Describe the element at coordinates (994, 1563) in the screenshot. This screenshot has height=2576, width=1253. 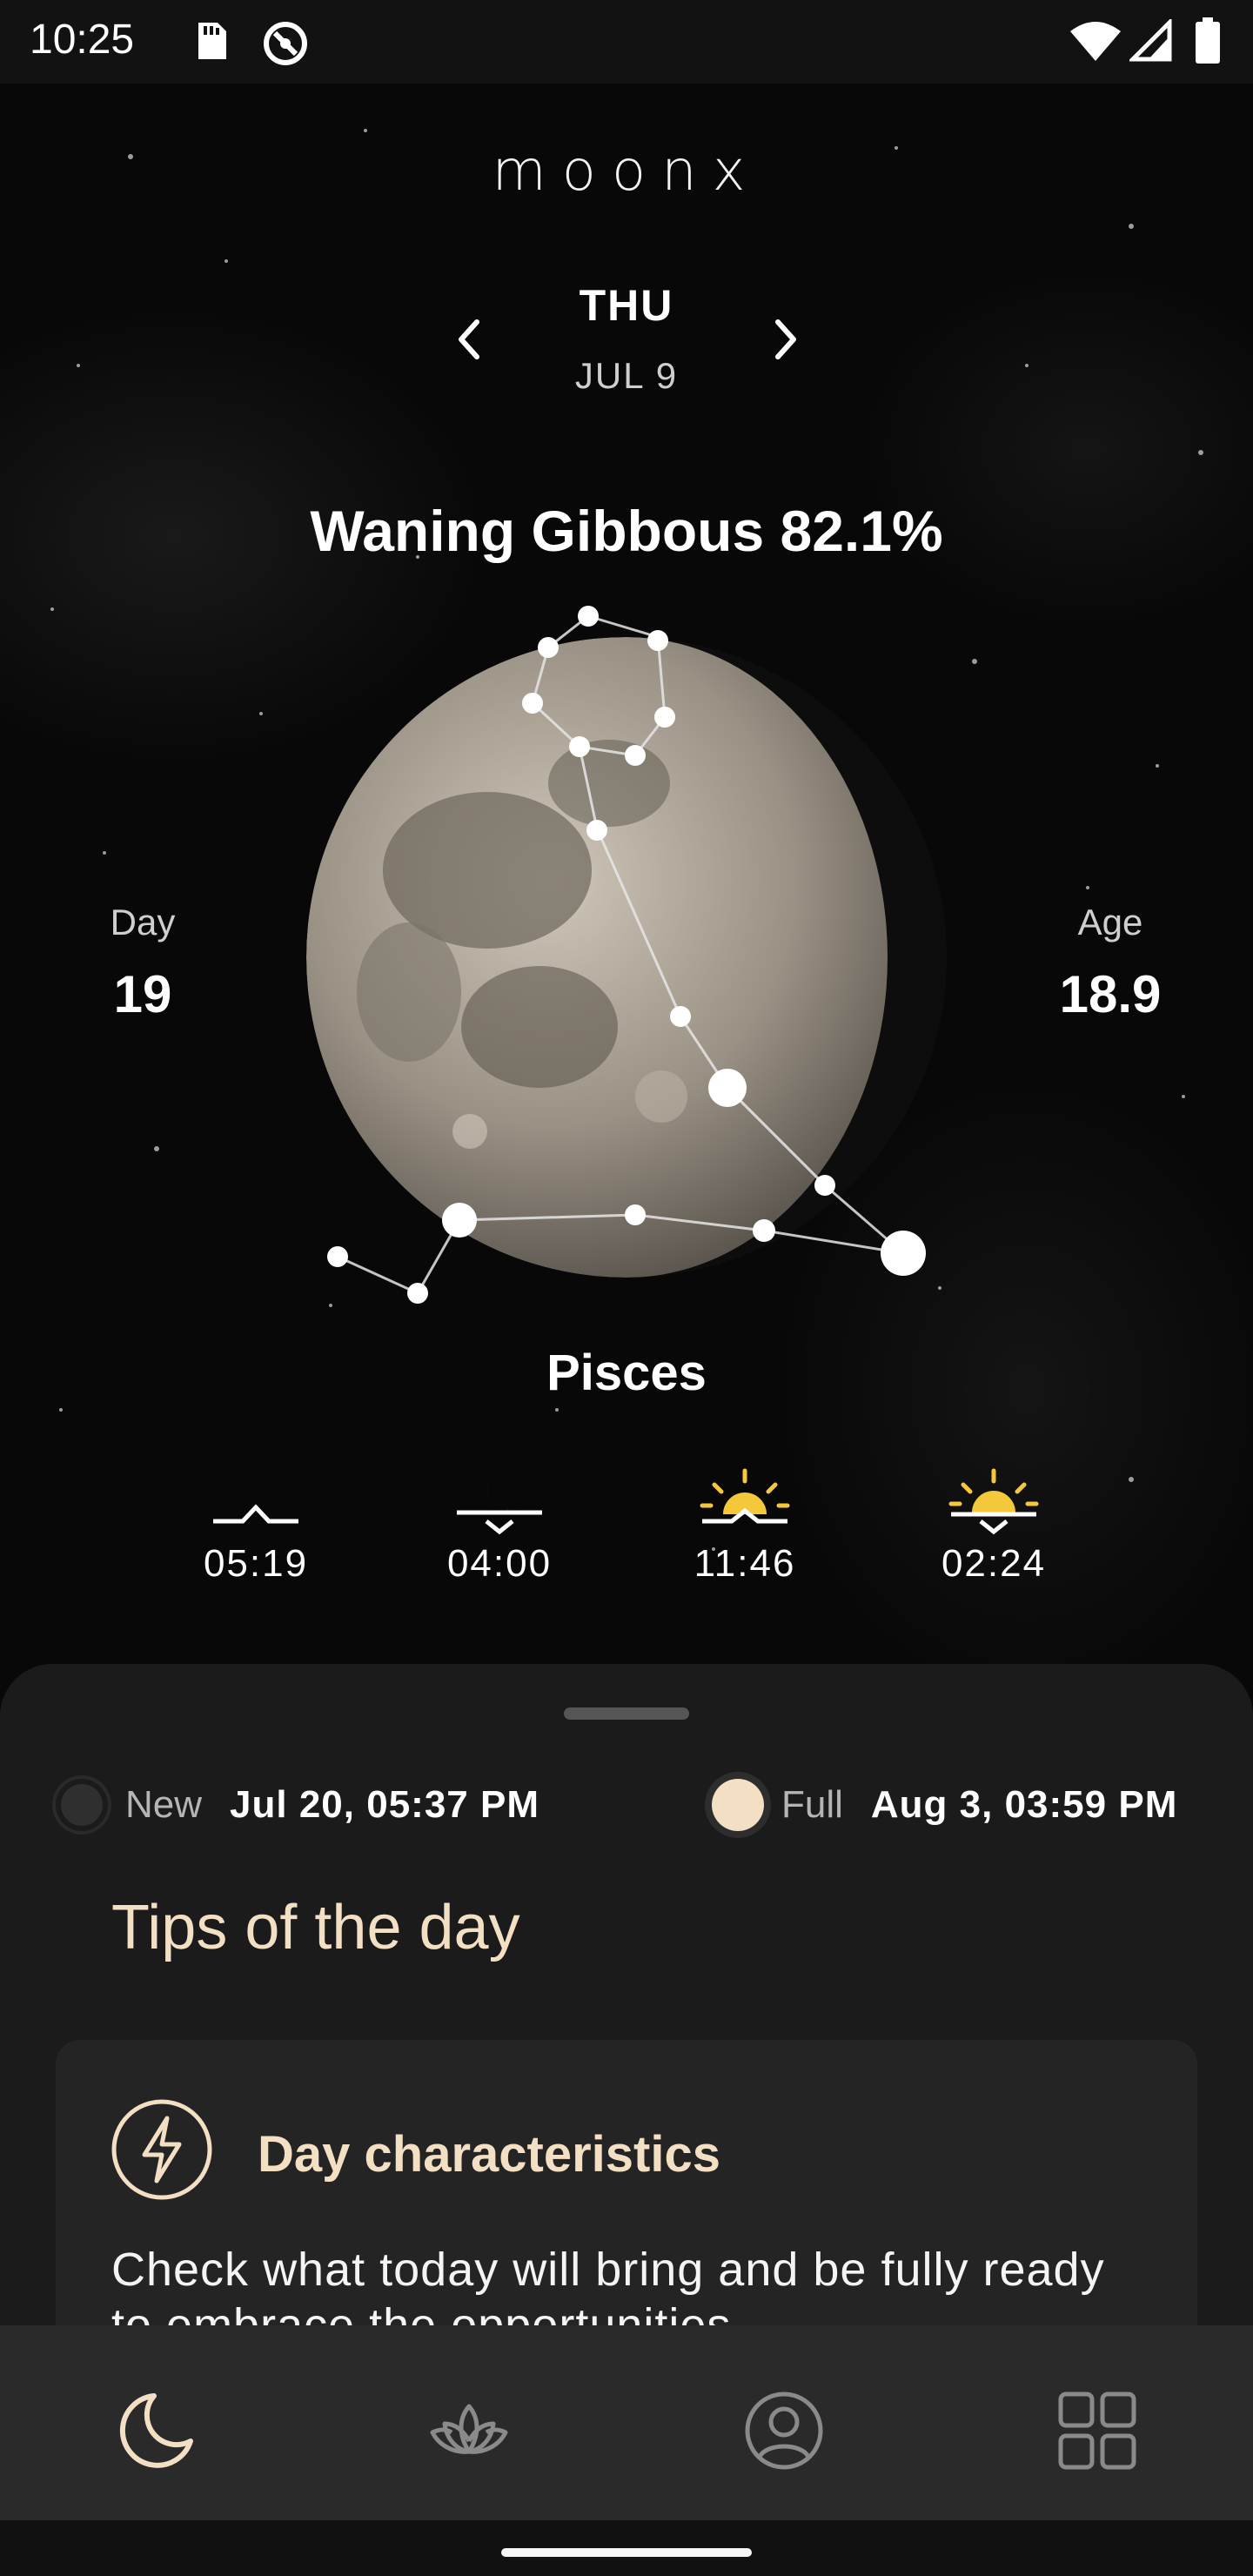
I see `sunrise-time: 02:24` at that location.